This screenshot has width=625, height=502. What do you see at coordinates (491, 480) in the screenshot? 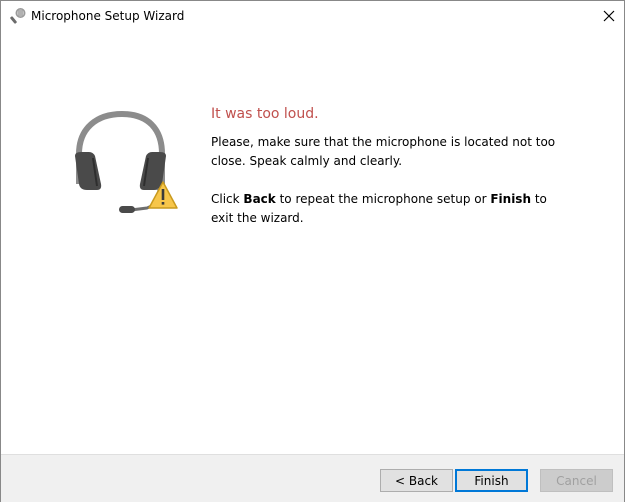
I see `finish-button: Finish` at bounding box center [491, 480].